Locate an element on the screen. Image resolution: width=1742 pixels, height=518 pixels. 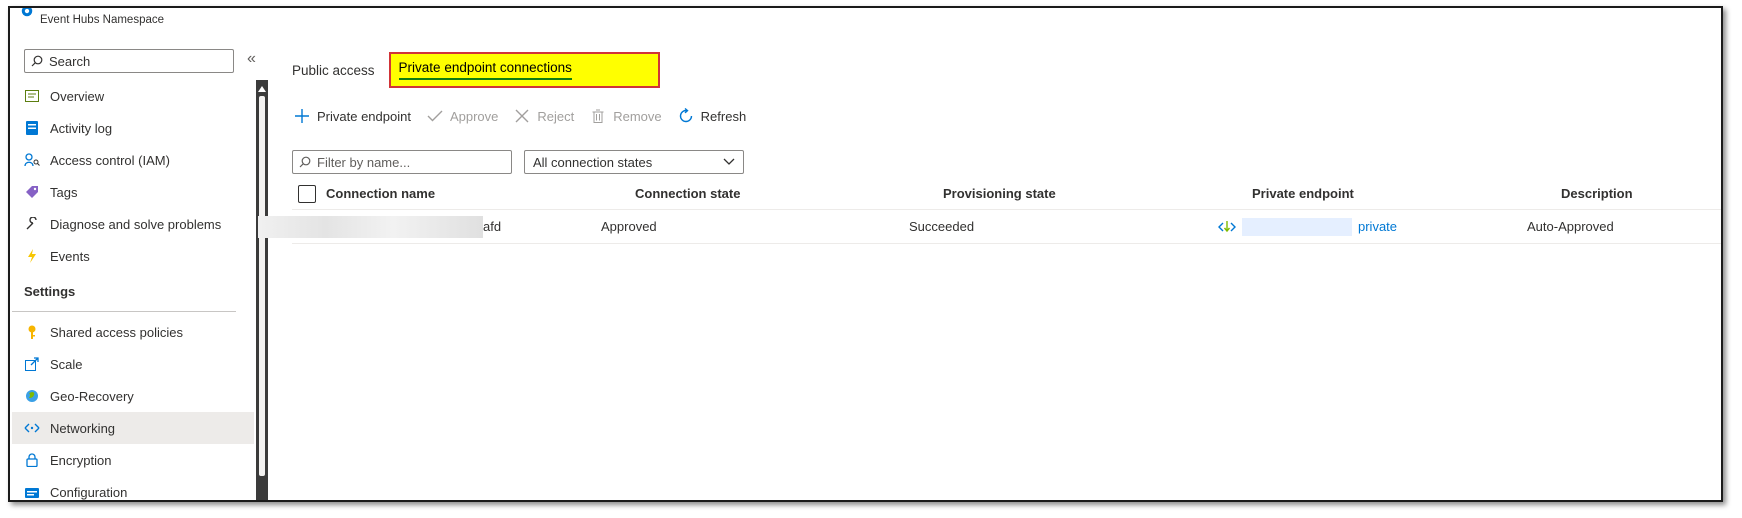
add-private-endpoint-button: Private endpoint is located at coordinates (352, 116).